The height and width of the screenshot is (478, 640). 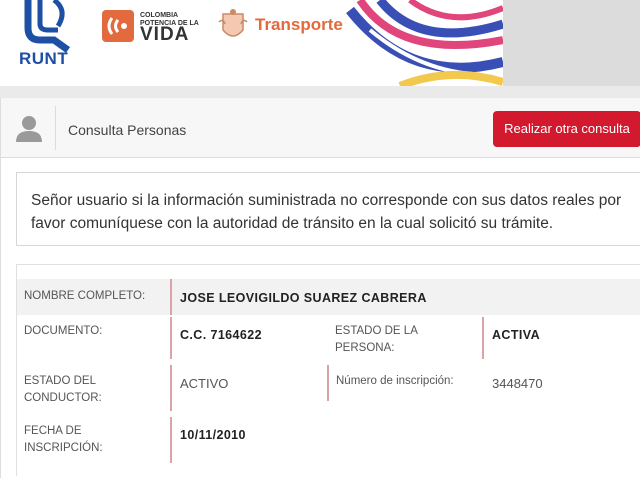 I want to click on colombia-vida-label: VIDA, so click(x=165, y=34).